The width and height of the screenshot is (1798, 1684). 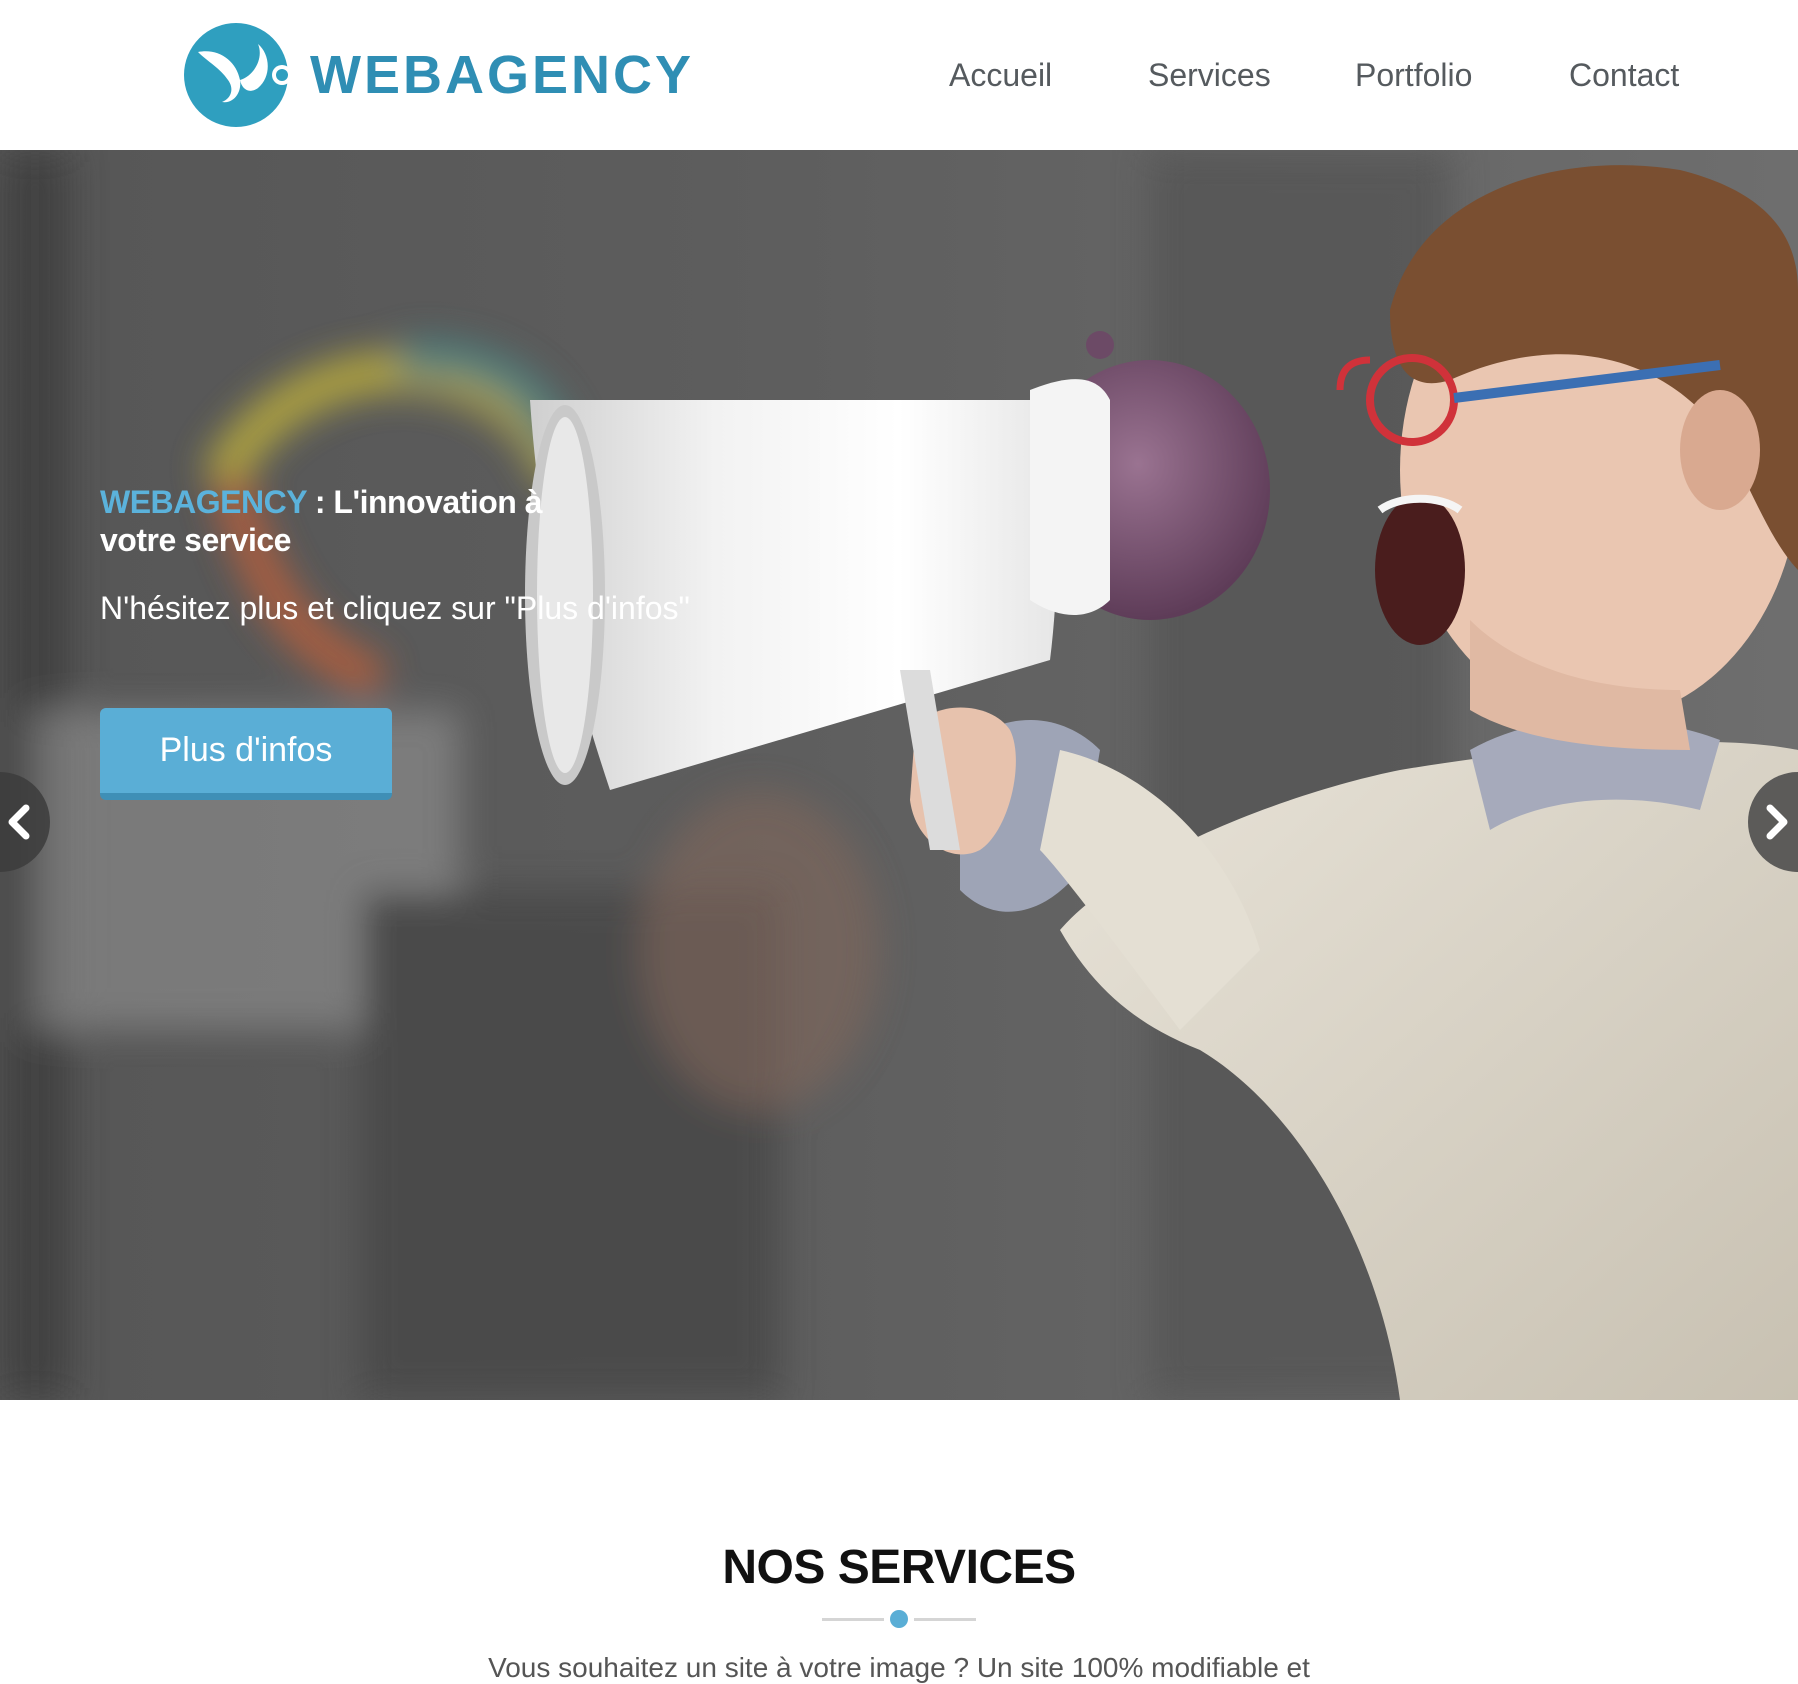 I want to click on nav-accueil: Accueil, so click(x=1000, y=75).